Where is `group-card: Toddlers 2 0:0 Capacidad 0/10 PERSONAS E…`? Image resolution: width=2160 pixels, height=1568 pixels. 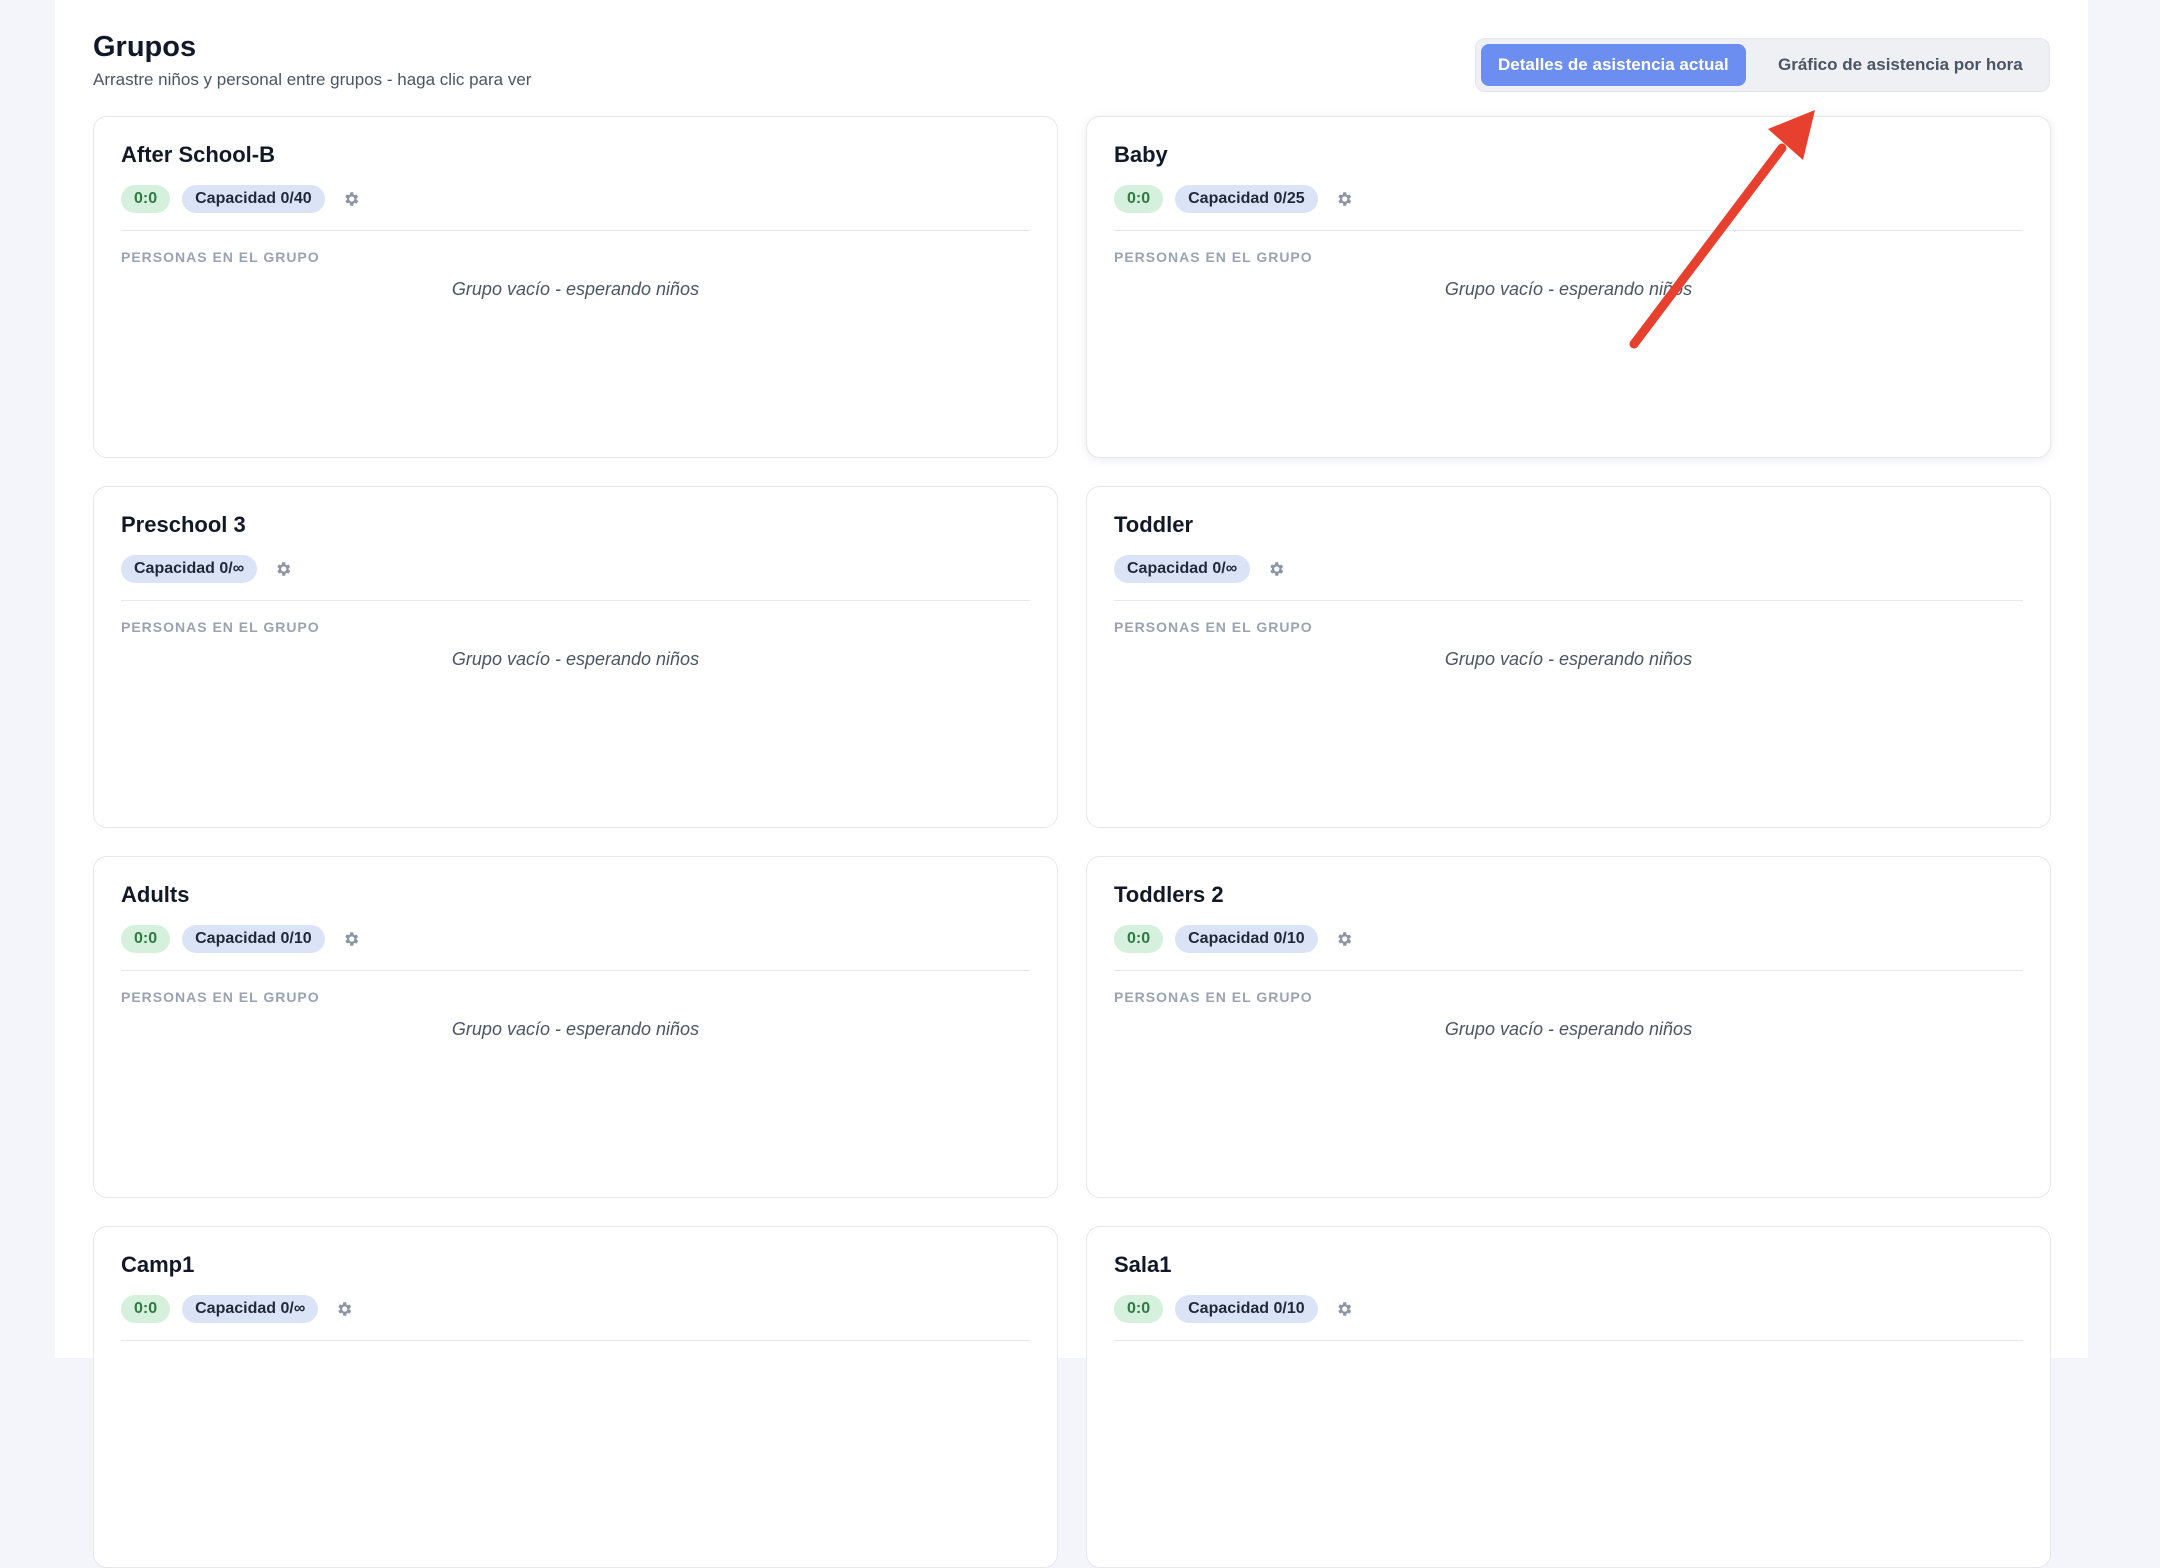 group-card: Toddlers 2 0:0 Capacidad 0/10 PERSONAS E… is located at coordinates (1568, 1027).